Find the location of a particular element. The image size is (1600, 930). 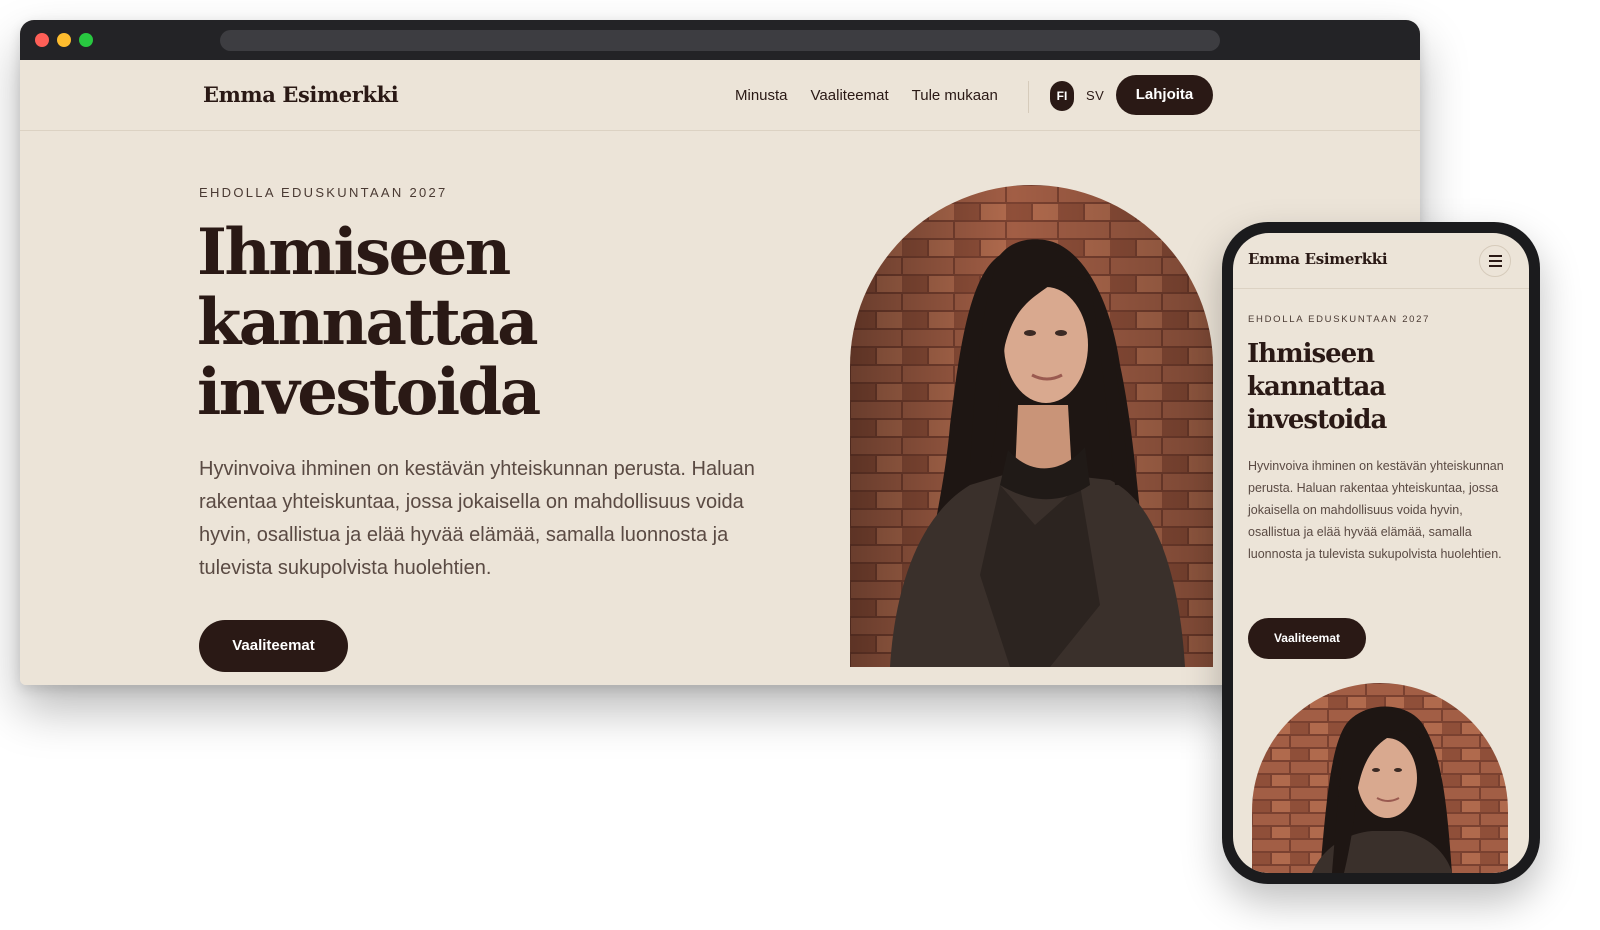

language-fi-button: FI is located at coordinates (1062, 96).